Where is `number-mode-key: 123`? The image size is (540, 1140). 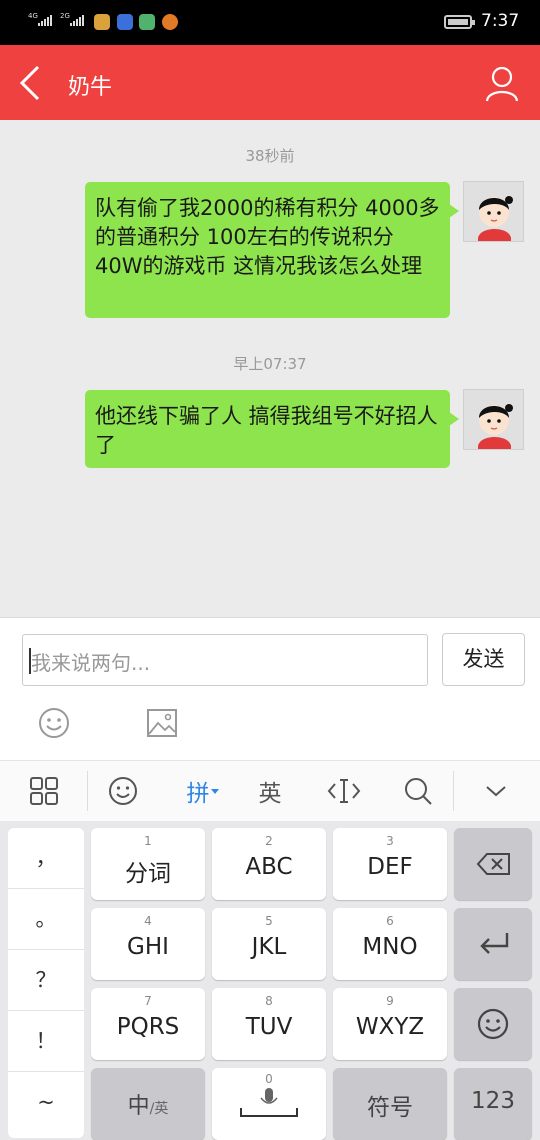
number-mode-key: 123 is located at coordinates (493, 1104).